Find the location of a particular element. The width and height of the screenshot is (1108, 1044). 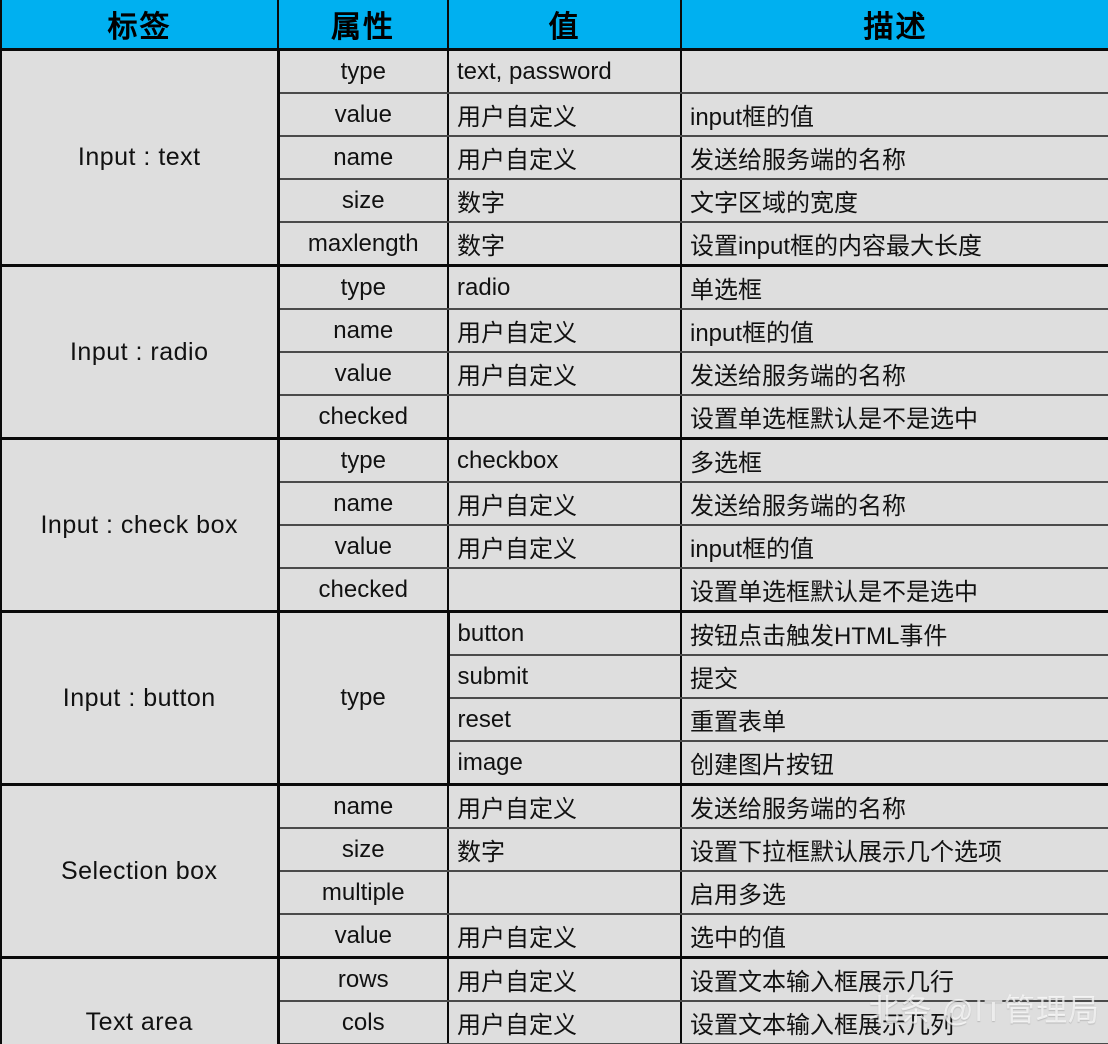

tag-cell: Input : text is located at coordinates (140, 158).